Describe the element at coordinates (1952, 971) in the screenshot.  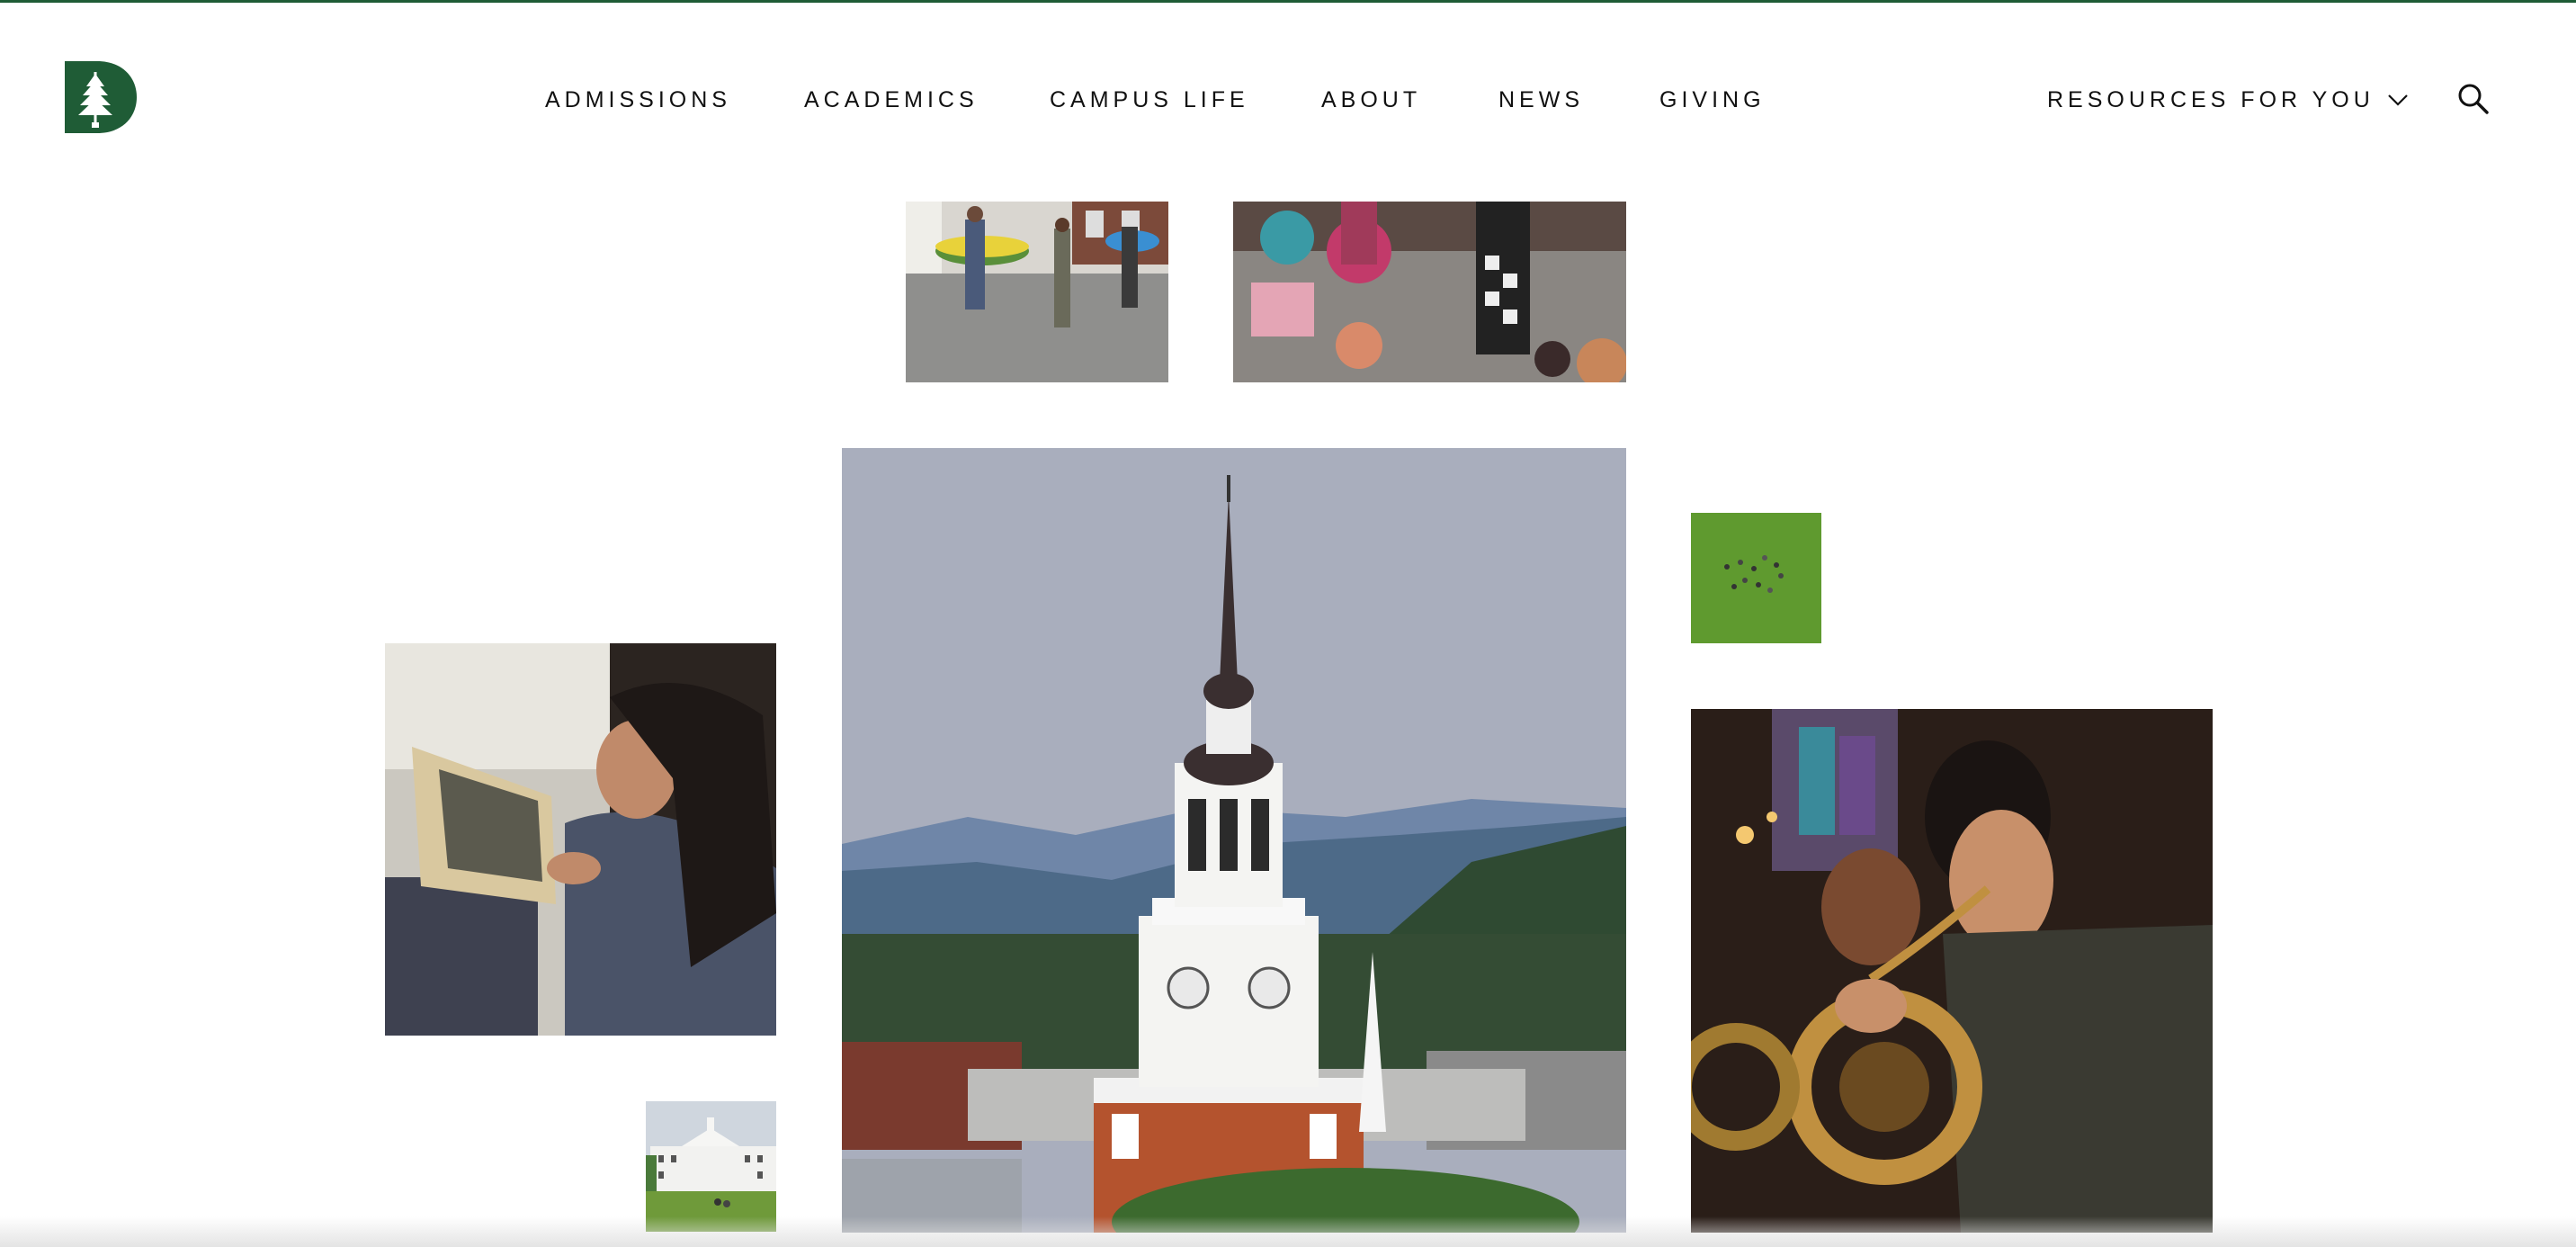
I see `photo-horn-player-orchestra` at that location.